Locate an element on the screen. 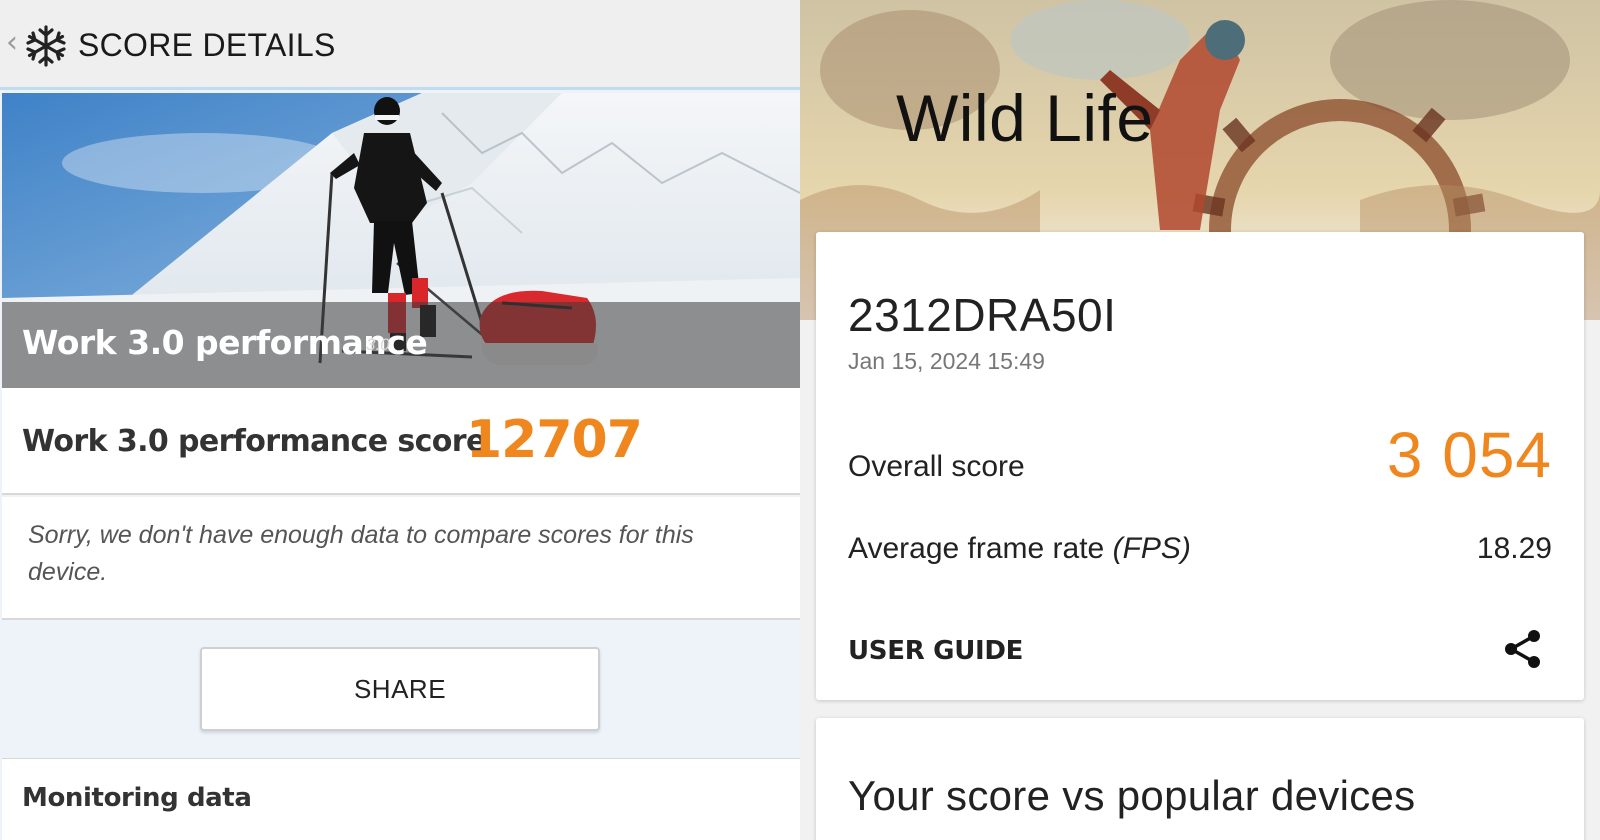 The height and width of the screenshot is (840, 1600). monitoring-data-label: Monitoring data is located at coordinates (137, 798).